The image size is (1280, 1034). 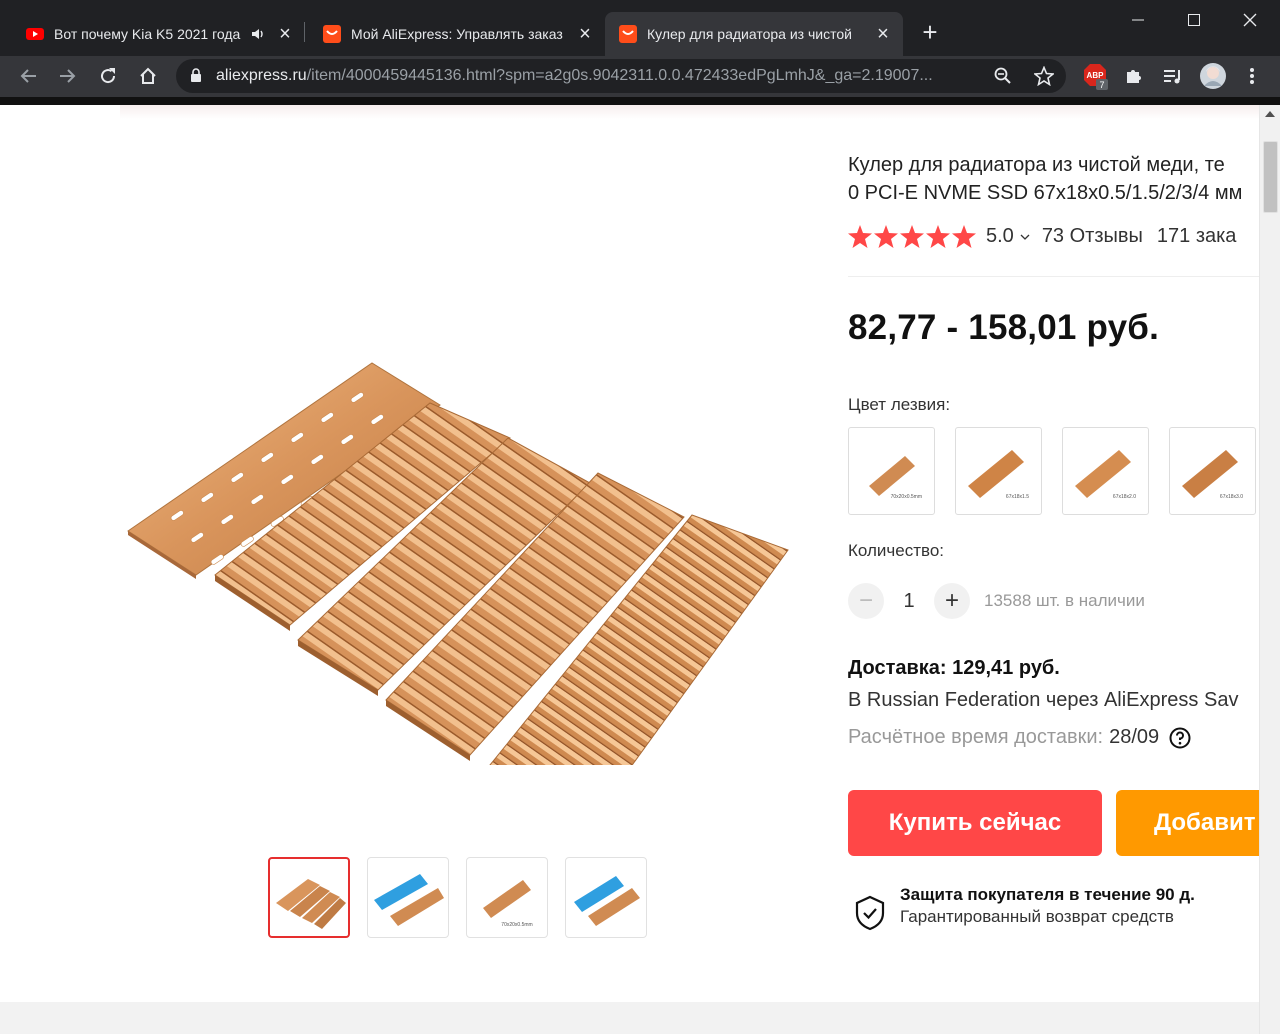 I want to click on speaker-icon, so click(x=259, y=34).